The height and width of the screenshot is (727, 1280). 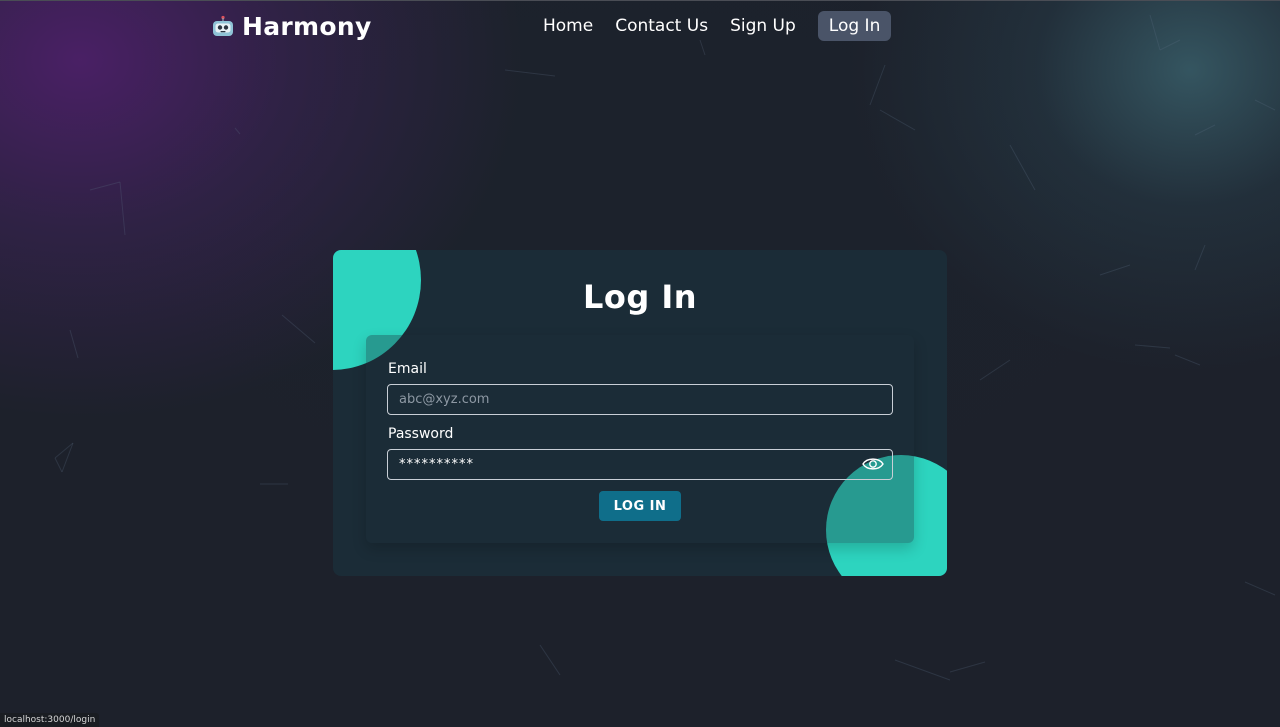 I want to click on robot-icon, so click(x=223, y=25).